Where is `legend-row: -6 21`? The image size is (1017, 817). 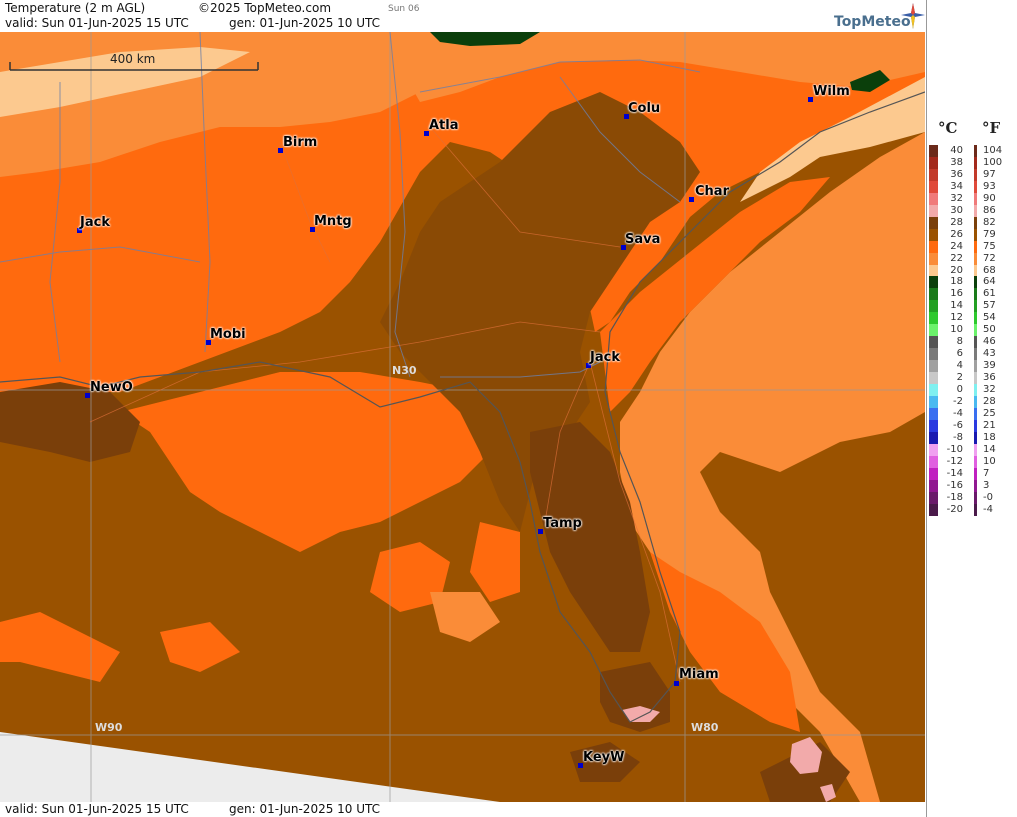
legend-row: -6 21 is located at coordinates (972, 426).